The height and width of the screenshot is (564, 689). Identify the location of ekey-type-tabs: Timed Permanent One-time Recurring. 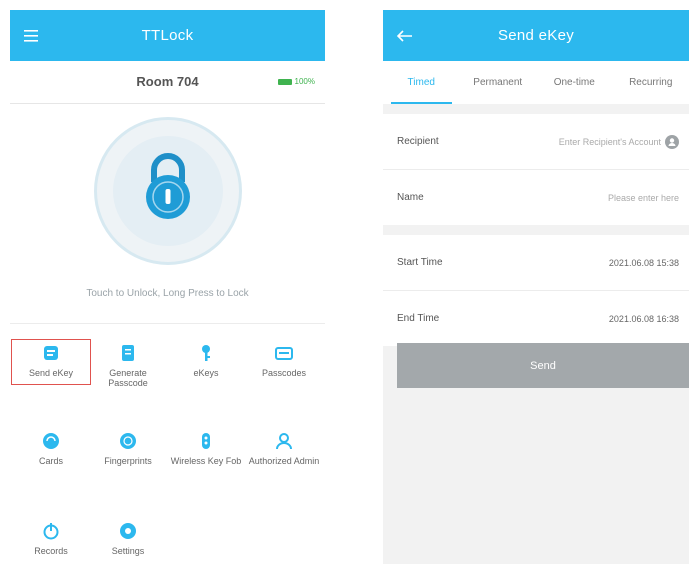
(536, 82).